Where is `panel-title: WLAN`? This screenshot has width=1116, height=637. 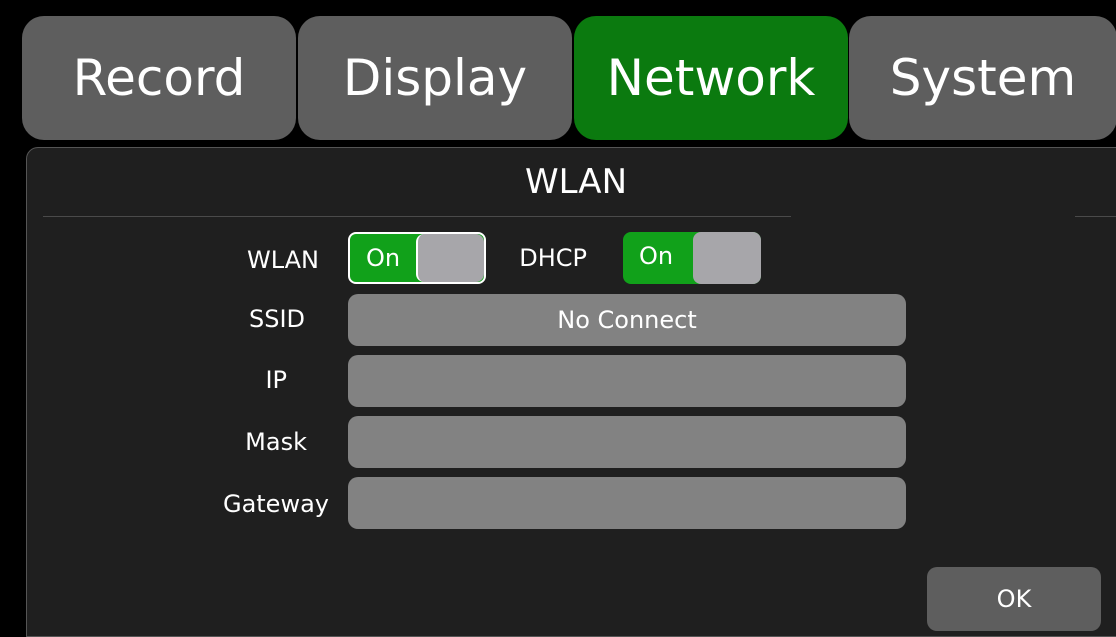
panel-title: WLAN is located at coordinates (576, 182).